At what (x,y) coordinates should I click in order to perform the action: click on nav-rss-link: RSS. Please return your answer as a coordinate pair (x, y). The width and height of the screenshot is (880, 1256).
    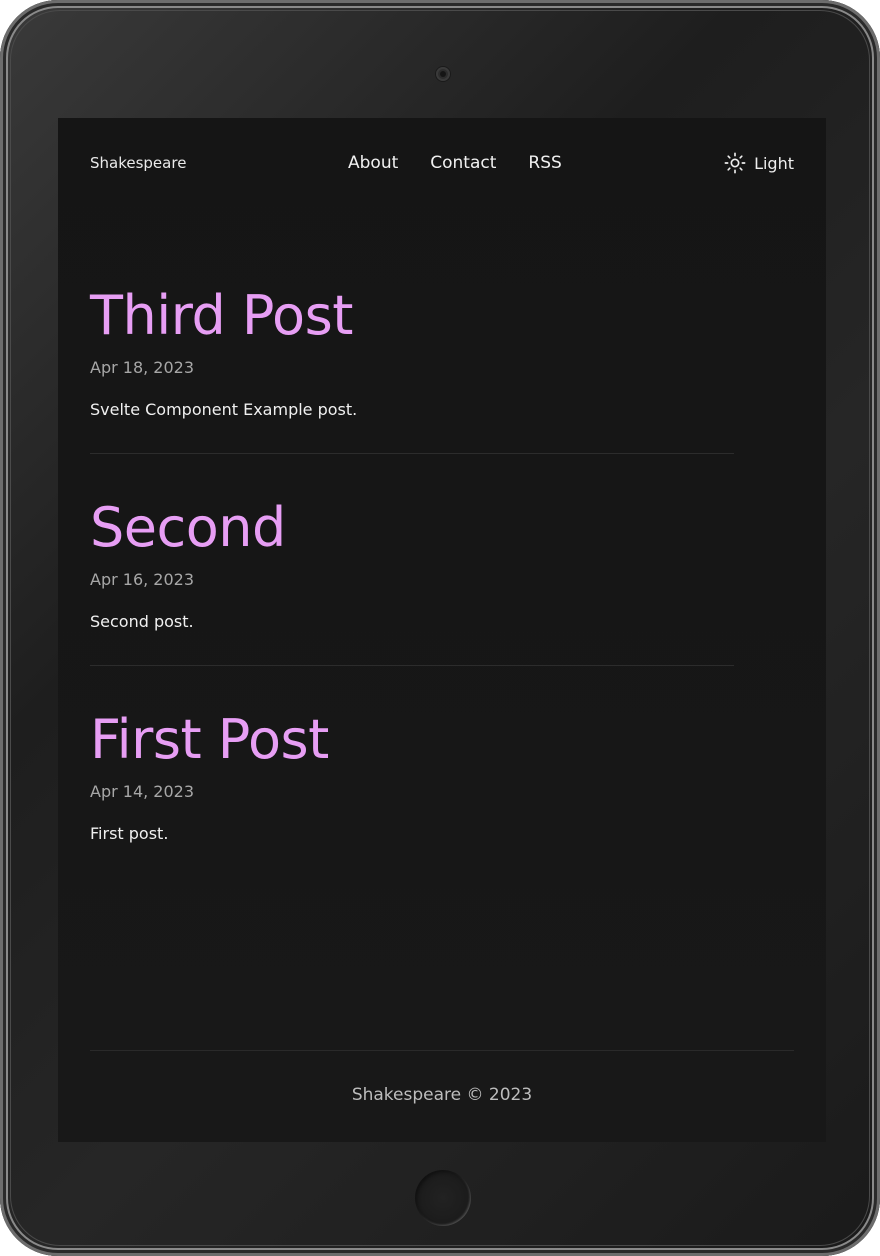
    Looking at the image, I should click on (544, 163).